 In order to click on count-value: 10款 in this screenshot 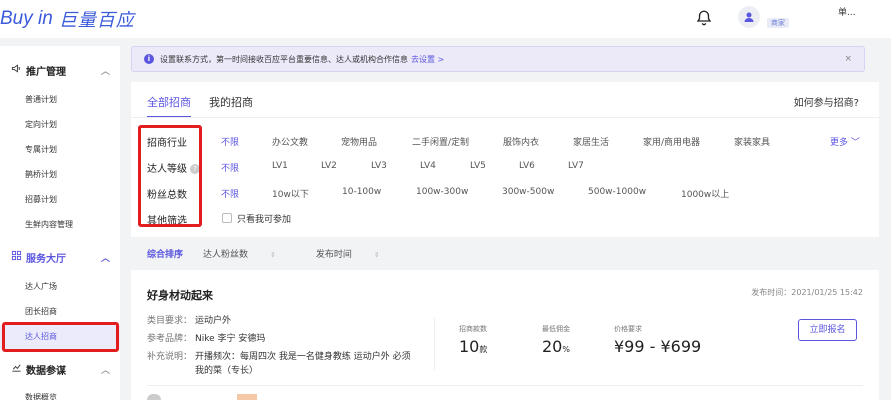, I will do `click(473, 346)`.